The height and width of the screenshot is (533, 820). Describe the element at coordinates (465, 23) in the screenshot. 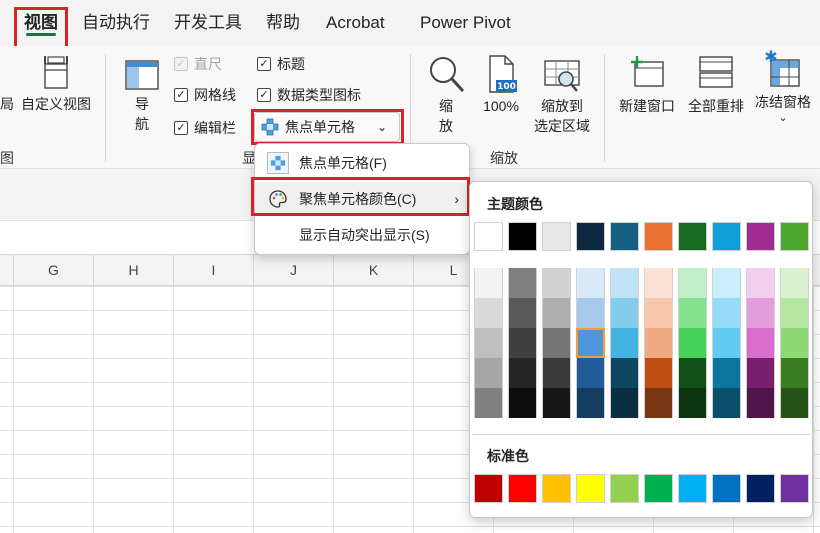

I see `tab-power-pivot: Power Pivot` at that location.